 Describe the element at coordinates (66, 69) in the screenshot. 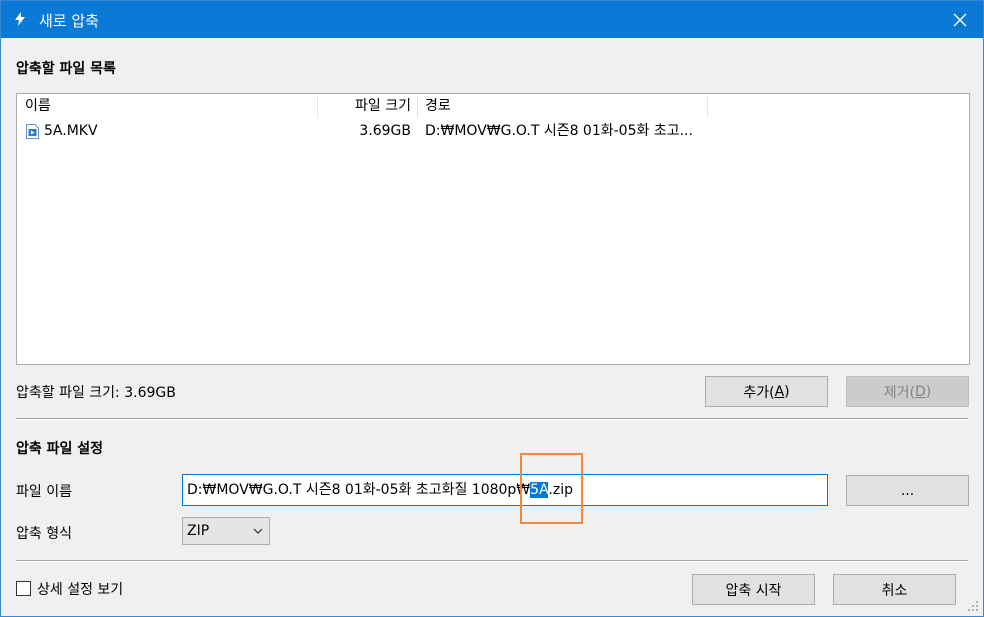

I see `filelist-section-title: 압축할 파일 목록` at that location.